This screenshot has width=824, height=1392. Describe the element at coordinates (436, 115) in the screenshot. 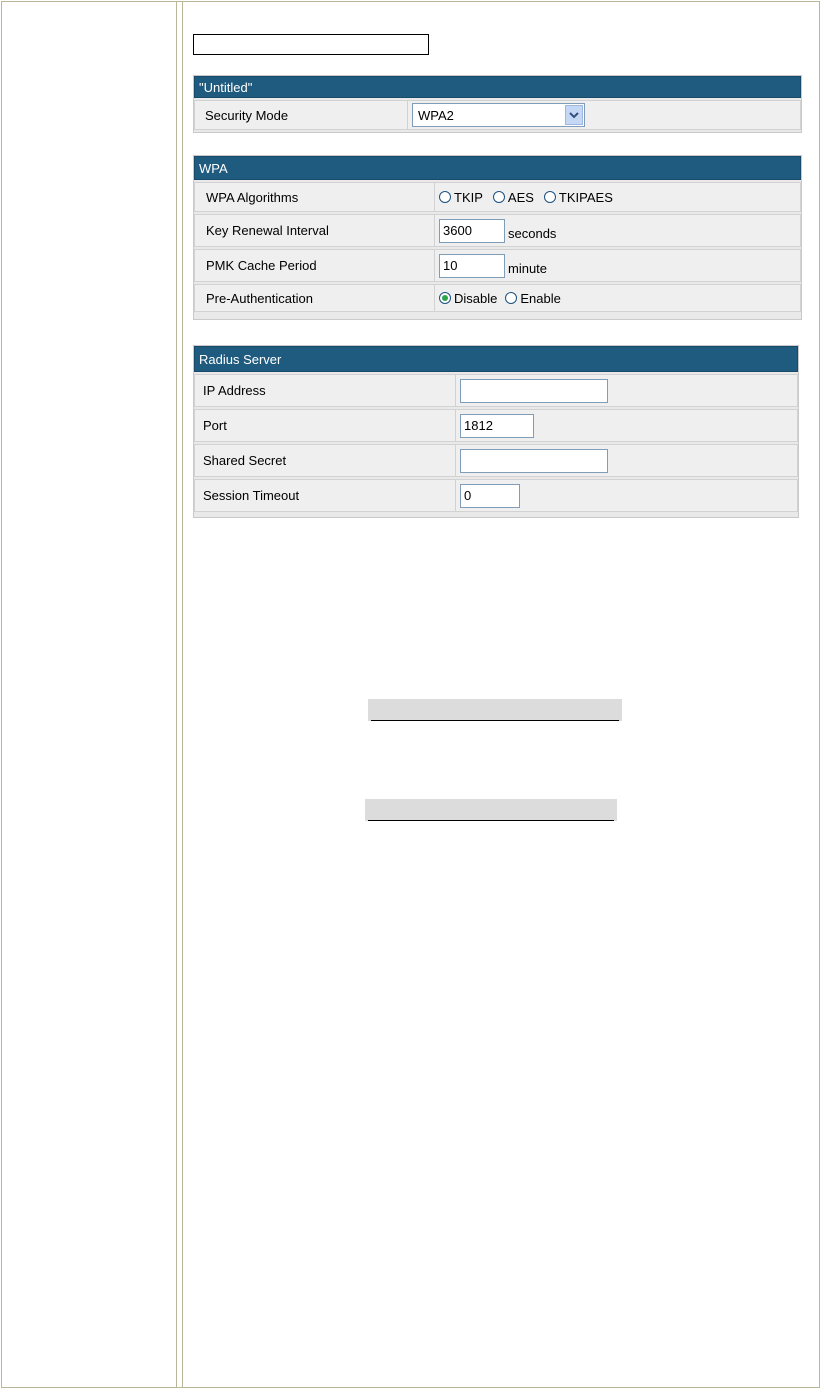

I see `security-mode-value: WPA2` at that location.